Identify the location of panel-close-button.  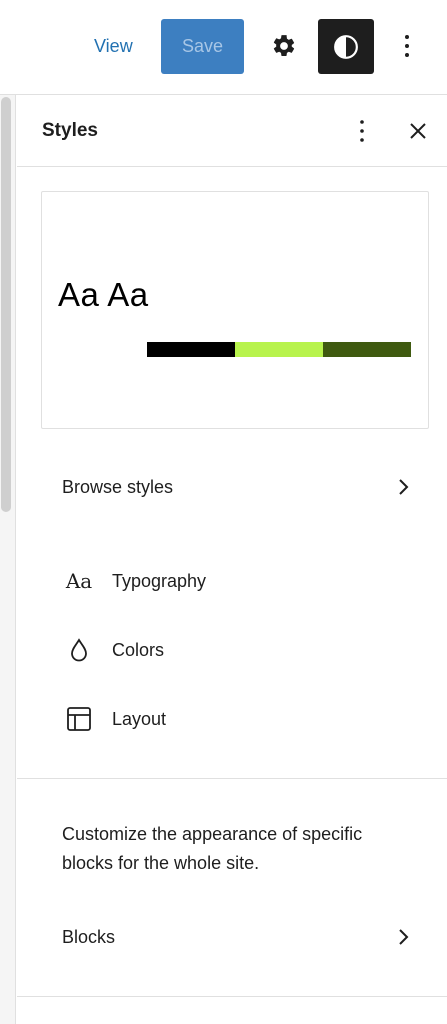
(418, 131).